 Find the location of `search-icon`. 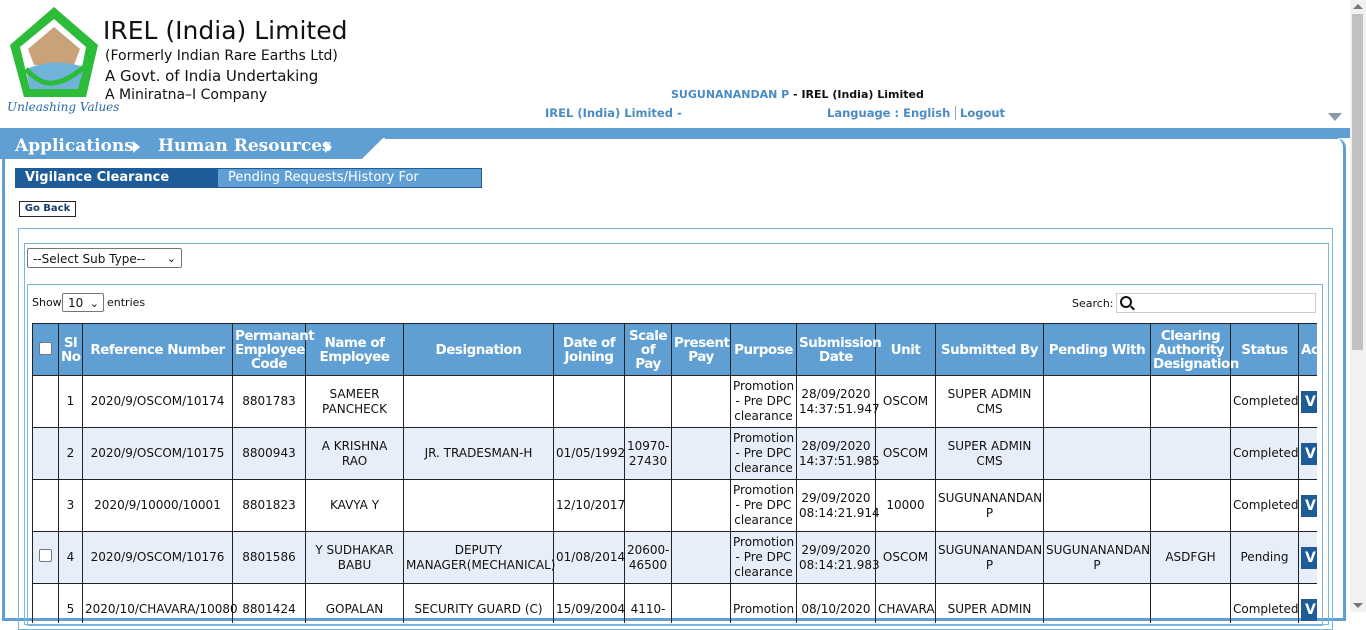

search-icon is located at coordinates (1126, 302).